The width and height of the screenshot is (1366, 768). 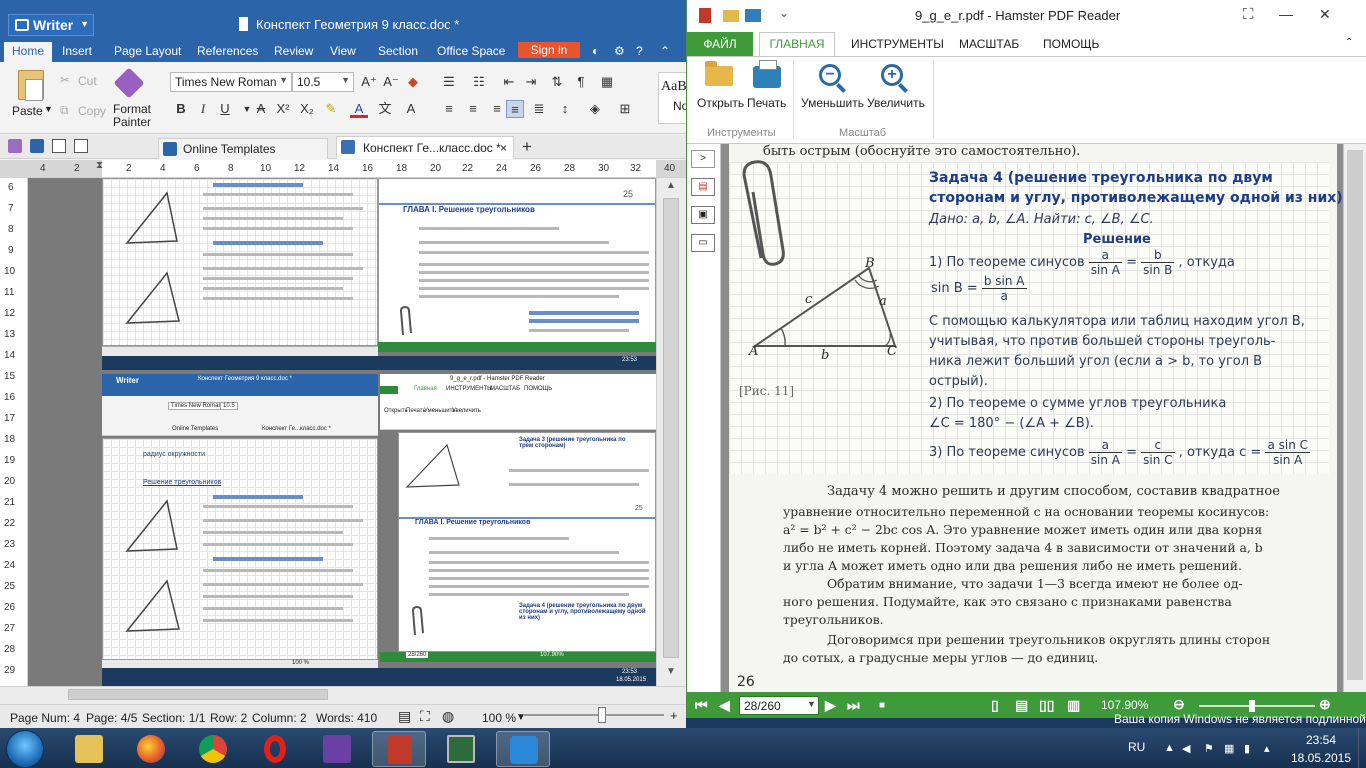 I want to click on folder-open-icon, so click(x=719, y=73).